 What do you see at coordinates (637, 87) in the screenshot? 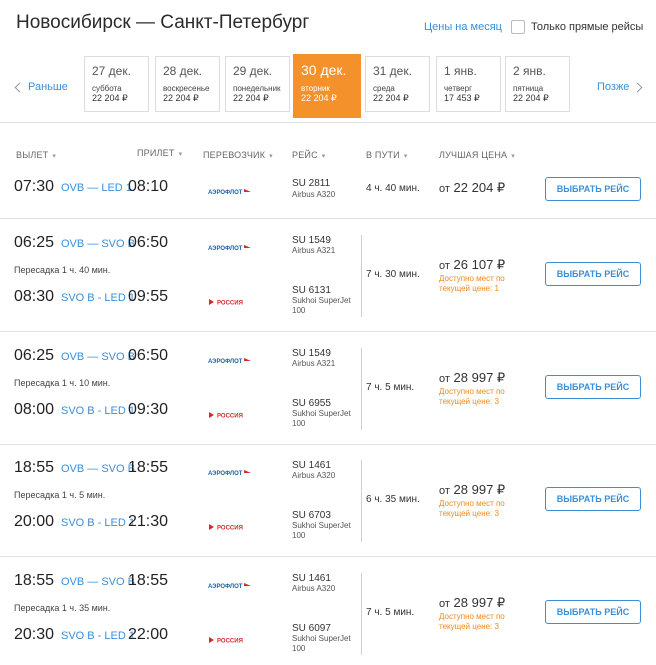
I see `chevron-right-icon` at bounding box center [637, 87].